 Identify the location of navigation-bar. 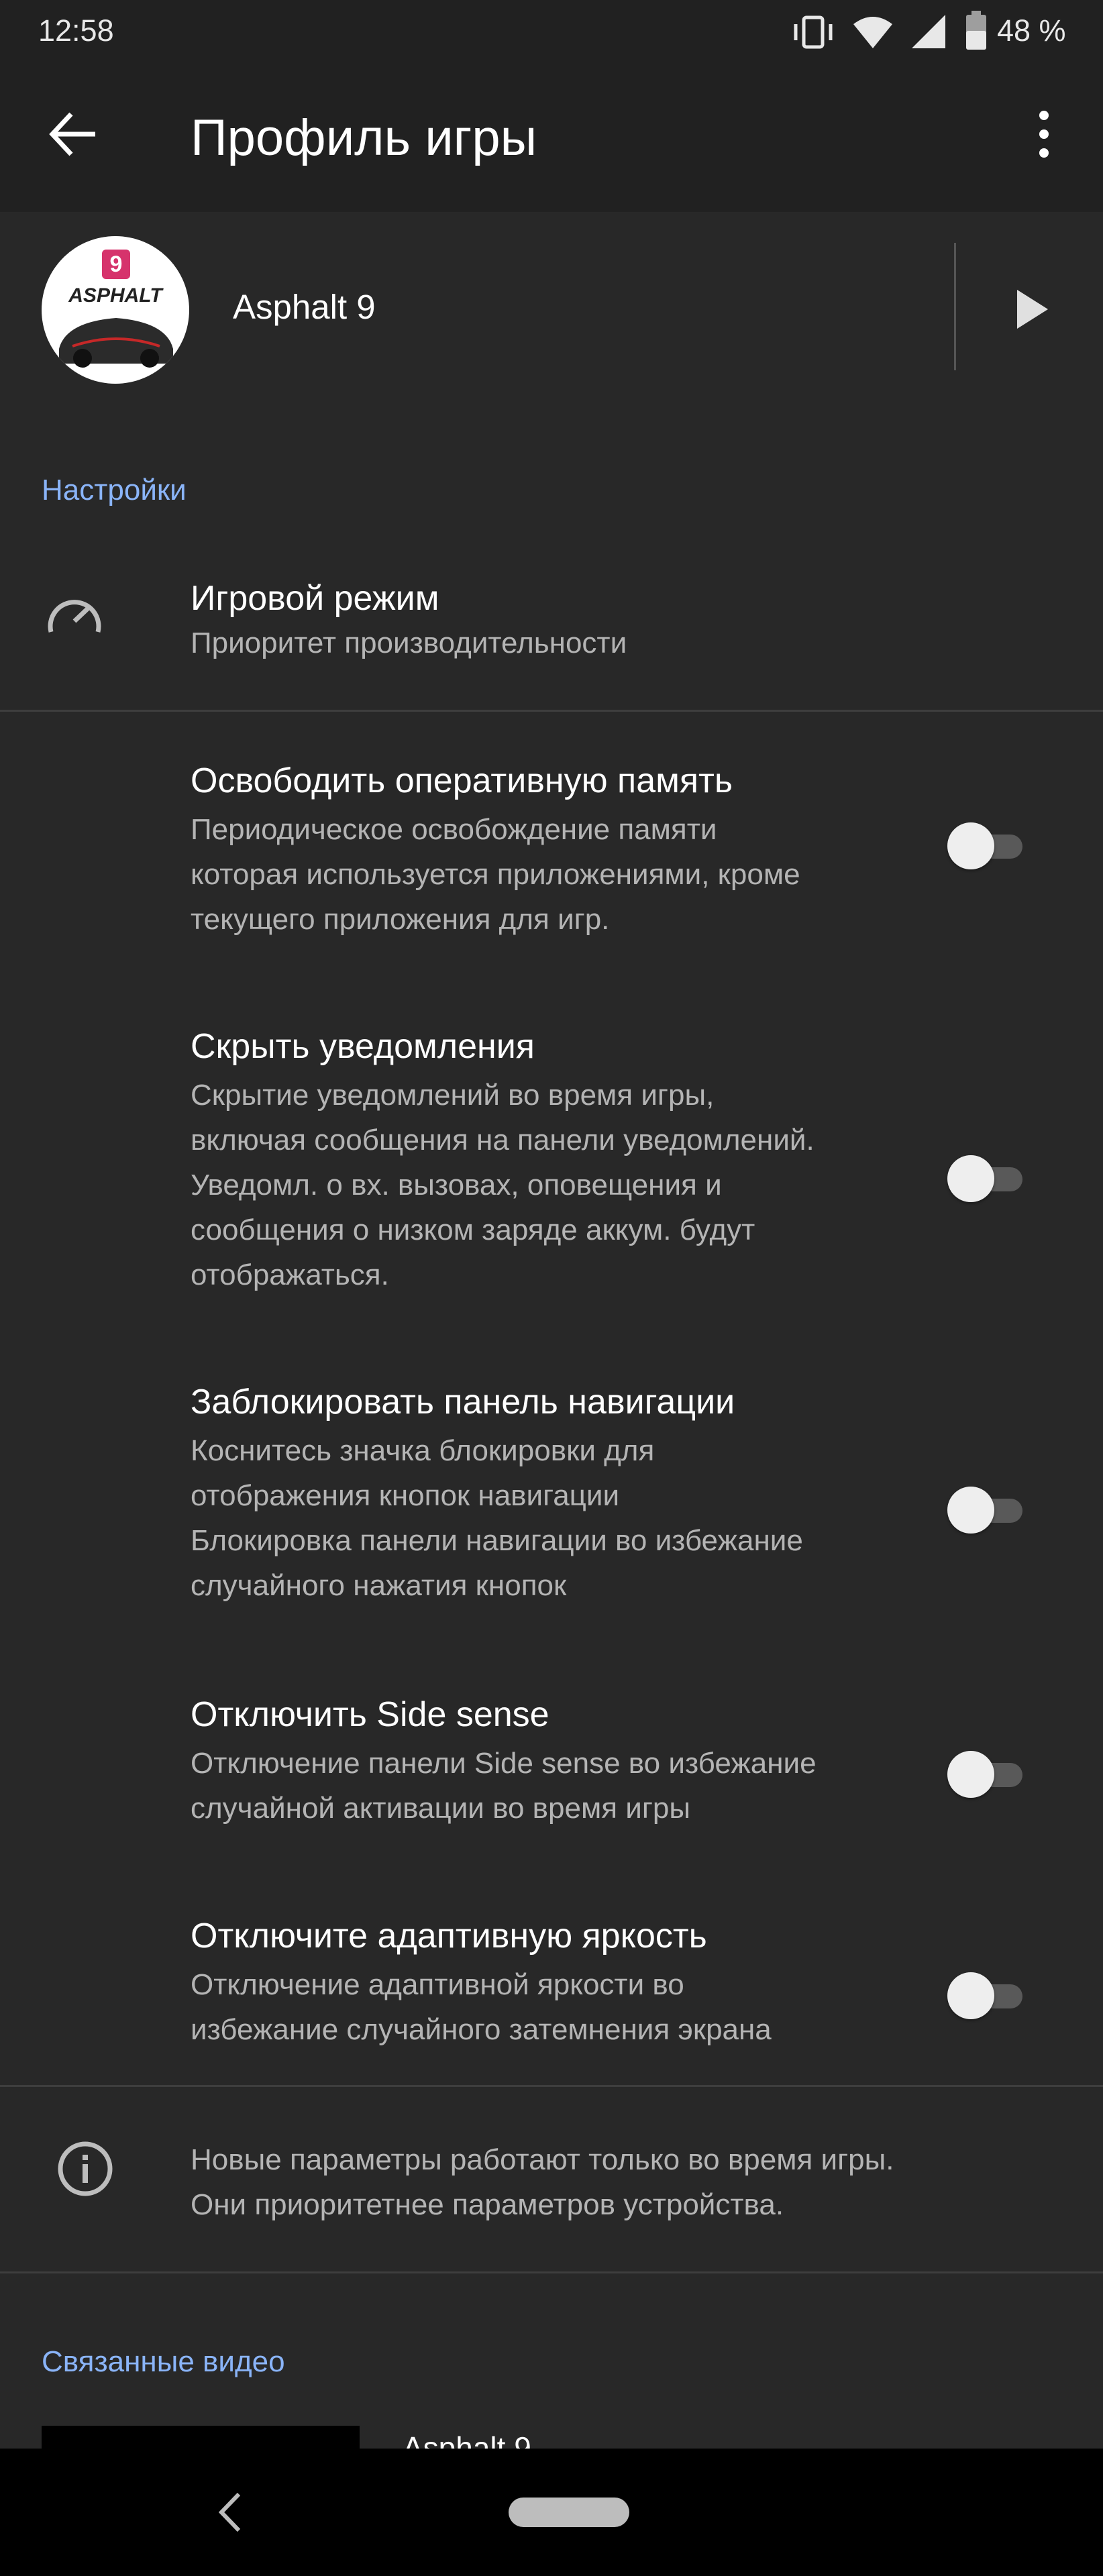
(551, 2512).